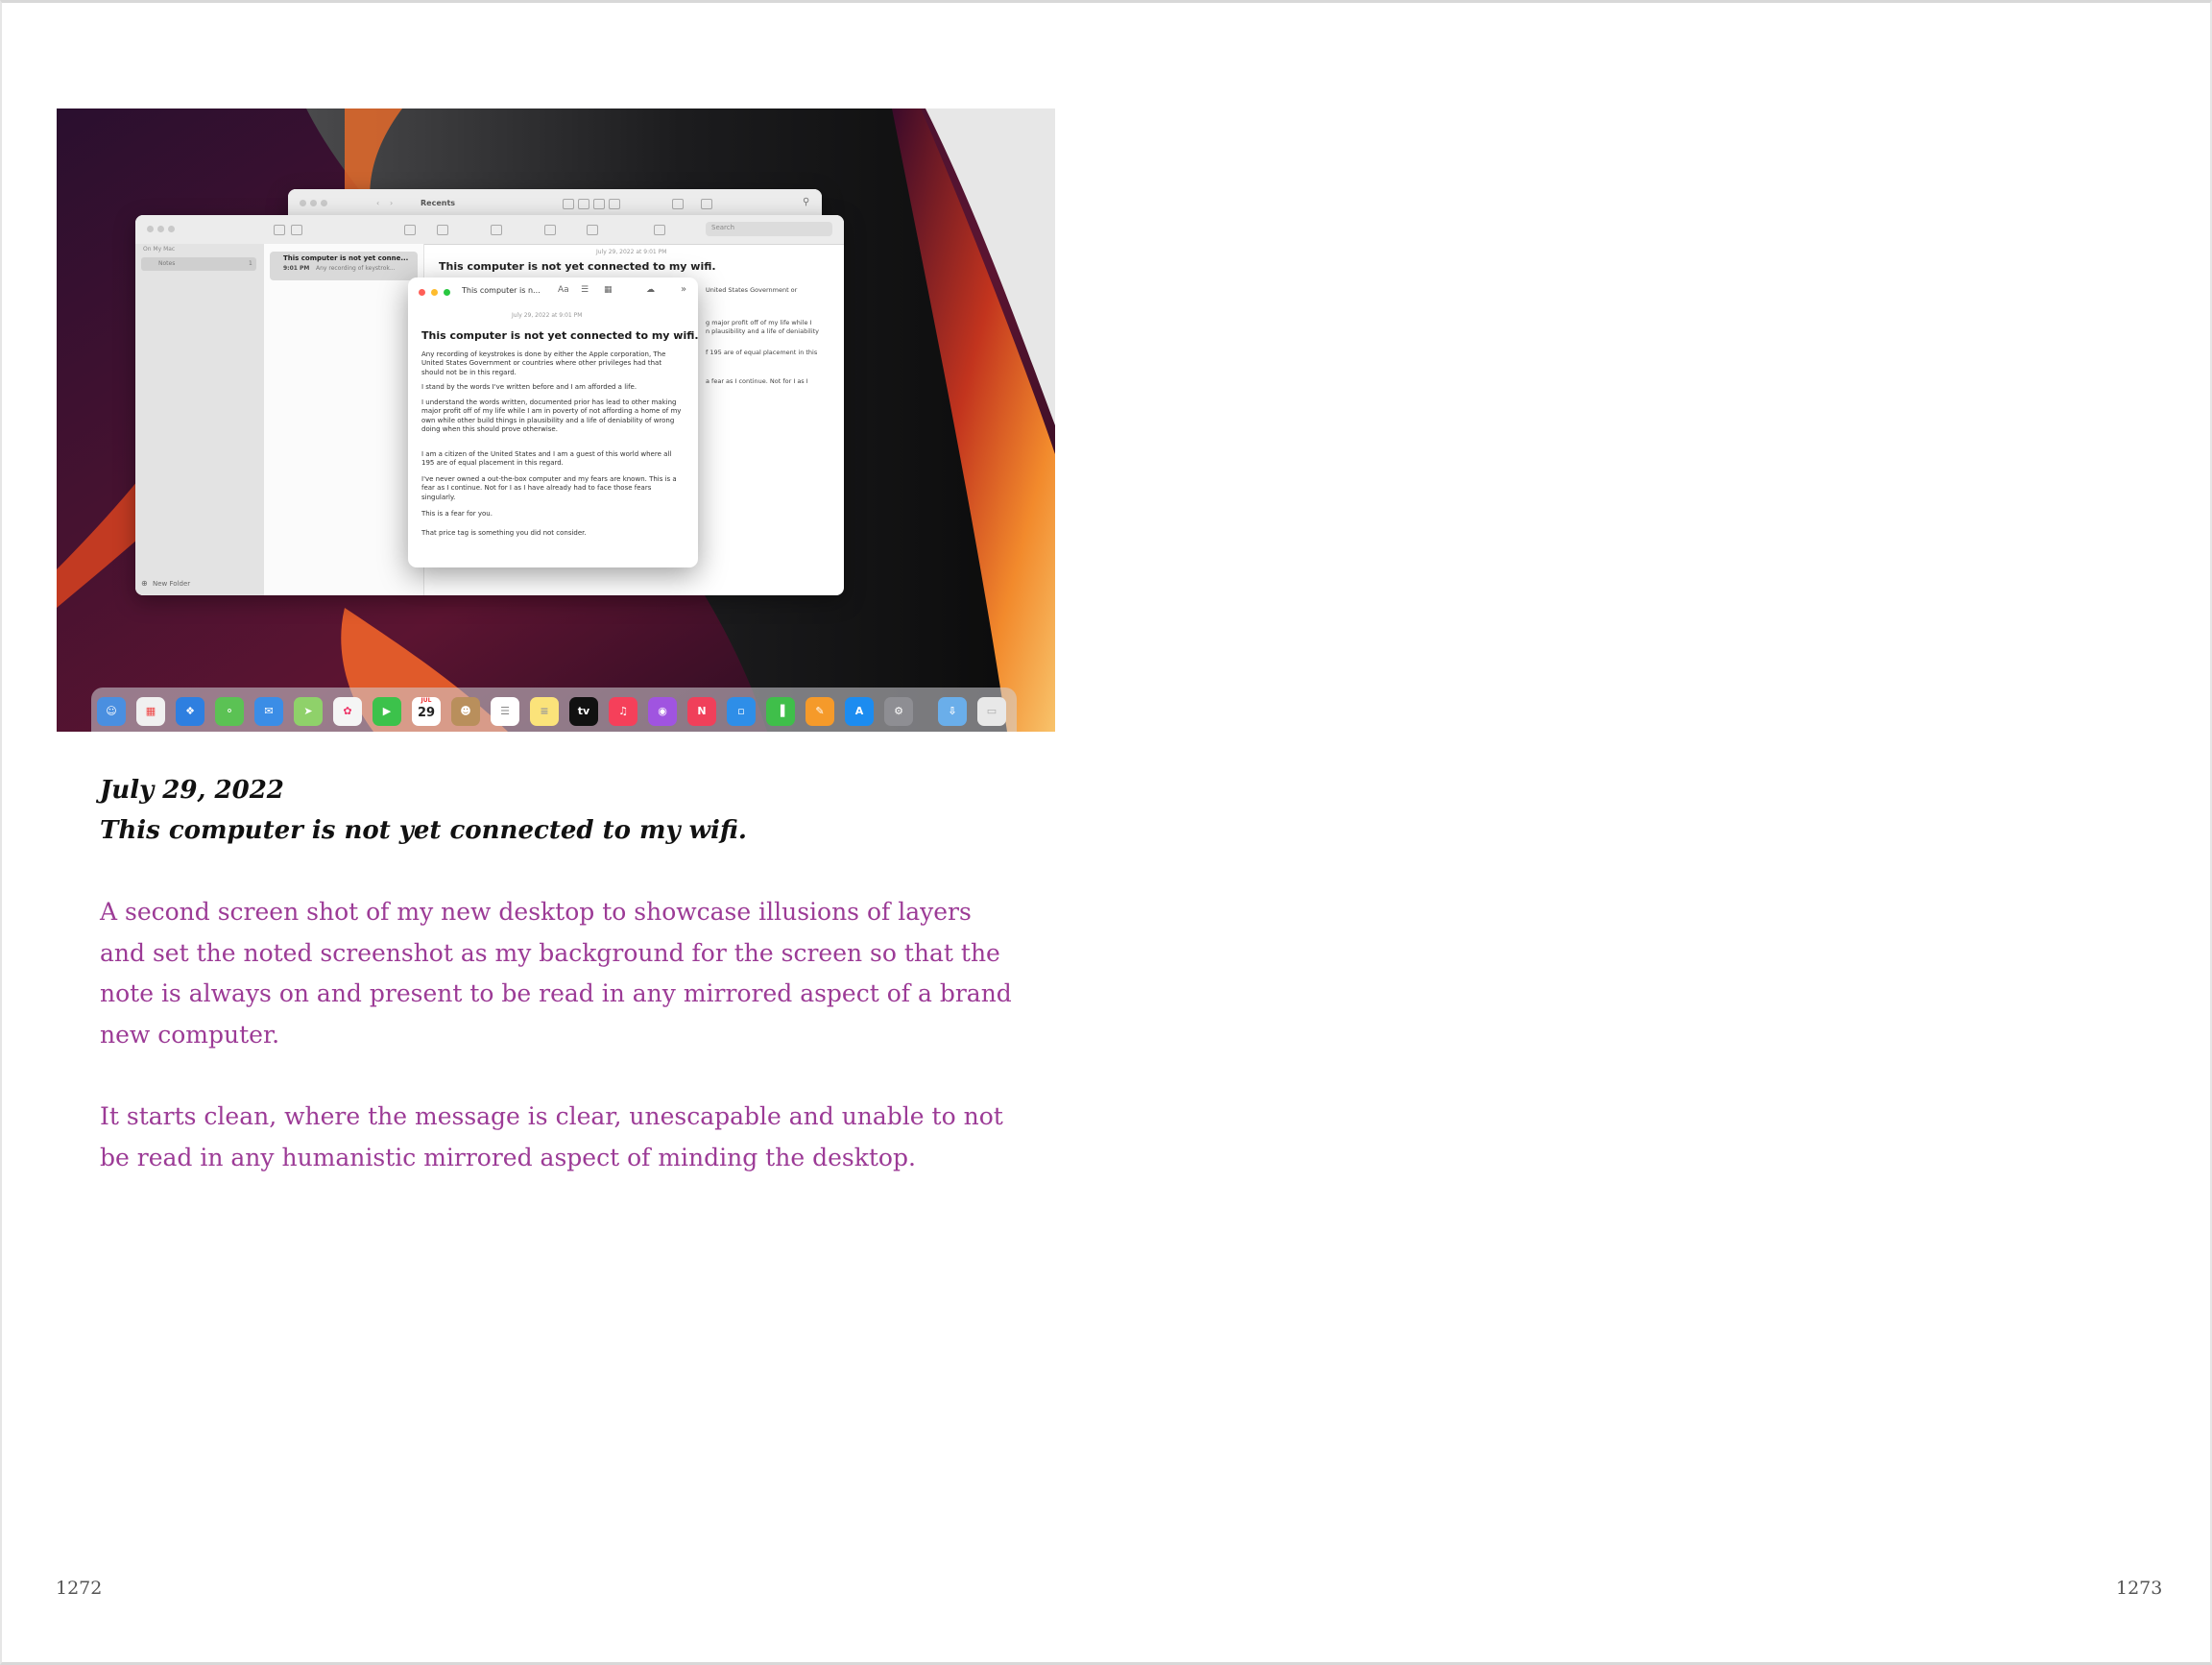 The image size is (2212, 1665). What do you see at coordinates (819, 711) in the screenshot?
I see `pages-icon: ✎` at bounding box center [819, 711].